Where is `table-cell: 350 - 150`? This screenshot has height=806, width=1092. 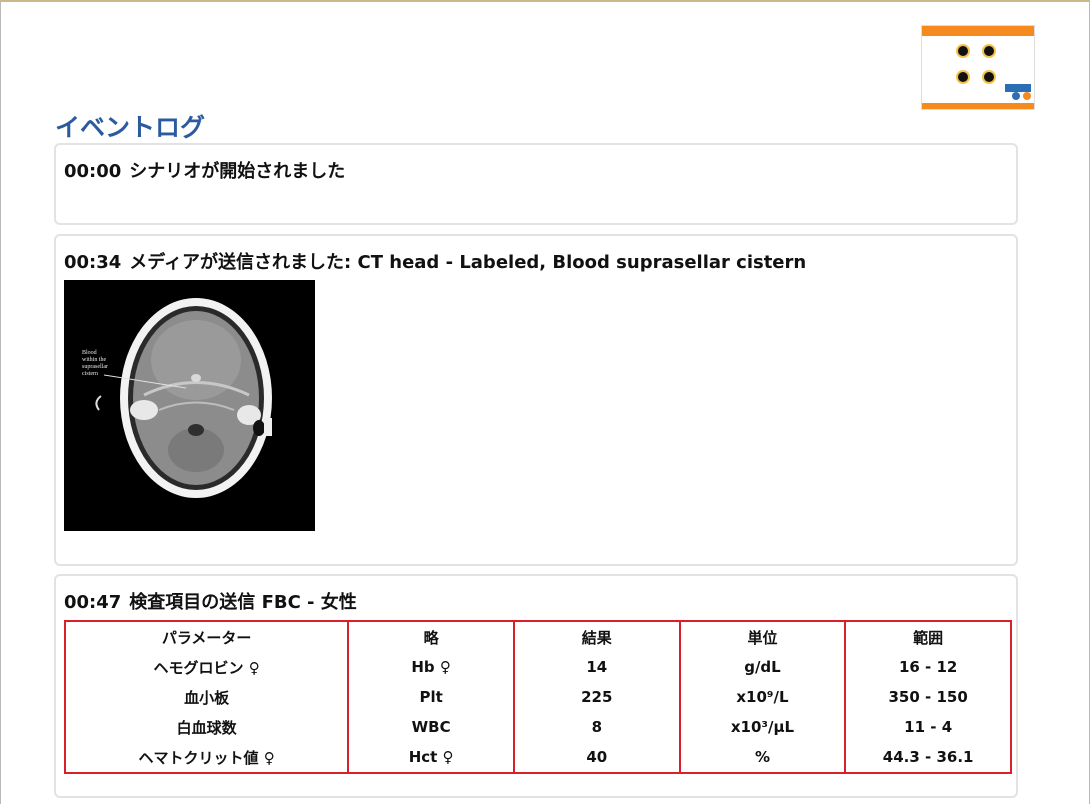 table-cell: 350 - 150 is located at coordinates (928, 697).